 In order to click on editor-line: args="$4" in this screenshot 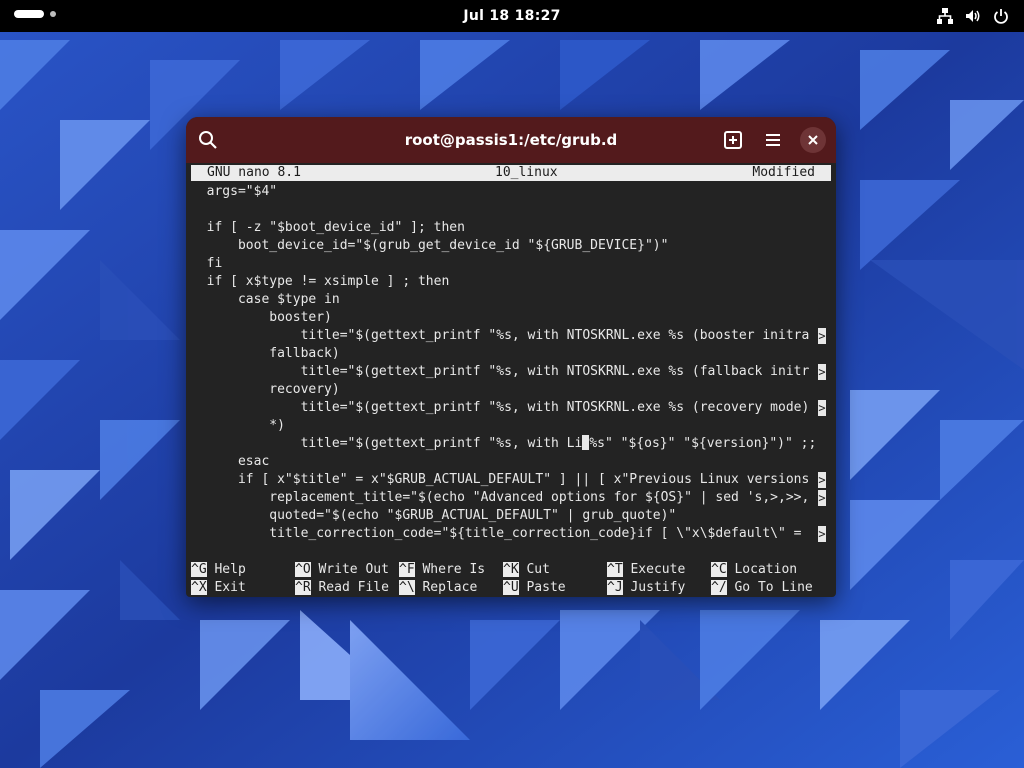, I will do `click(511, 192)`.